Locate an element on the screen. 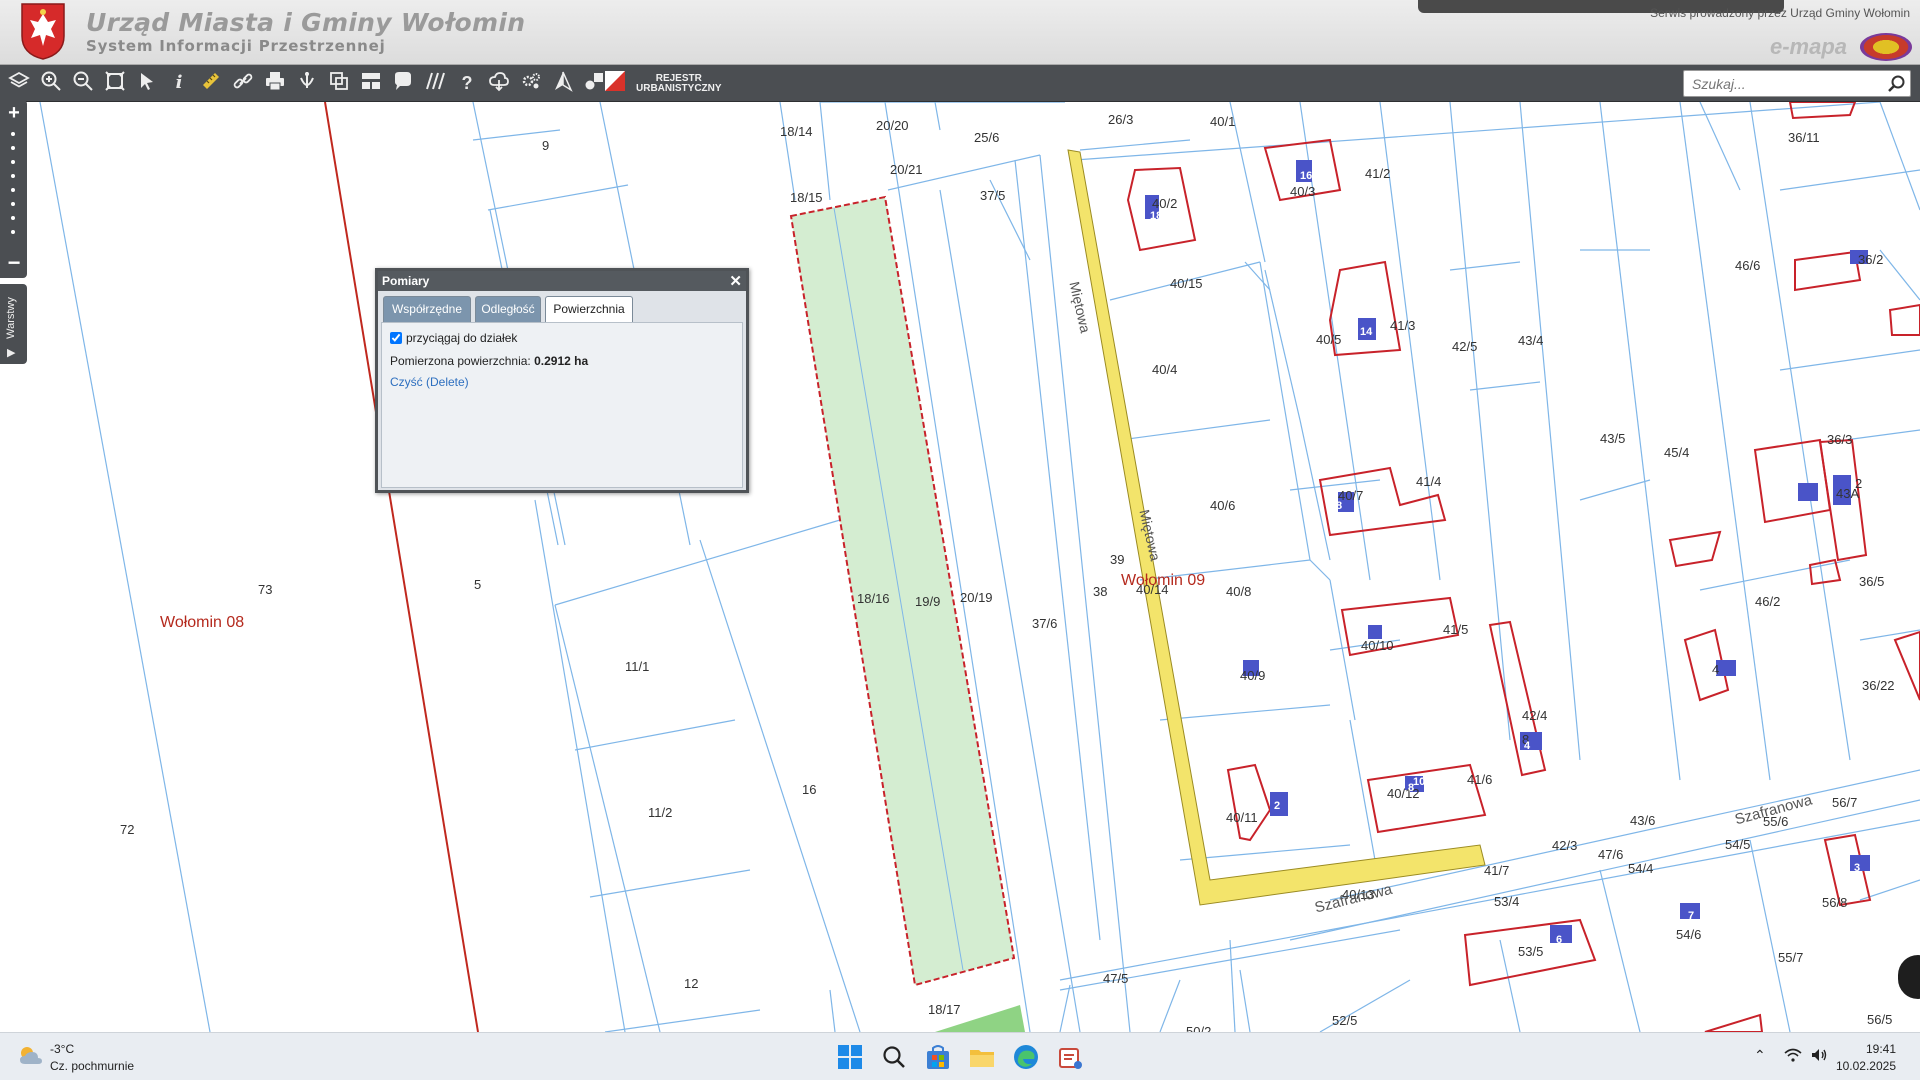 This screenshot has height=1080, width=1920. emapa-logo-icon is located at coordinates (1886, 47).